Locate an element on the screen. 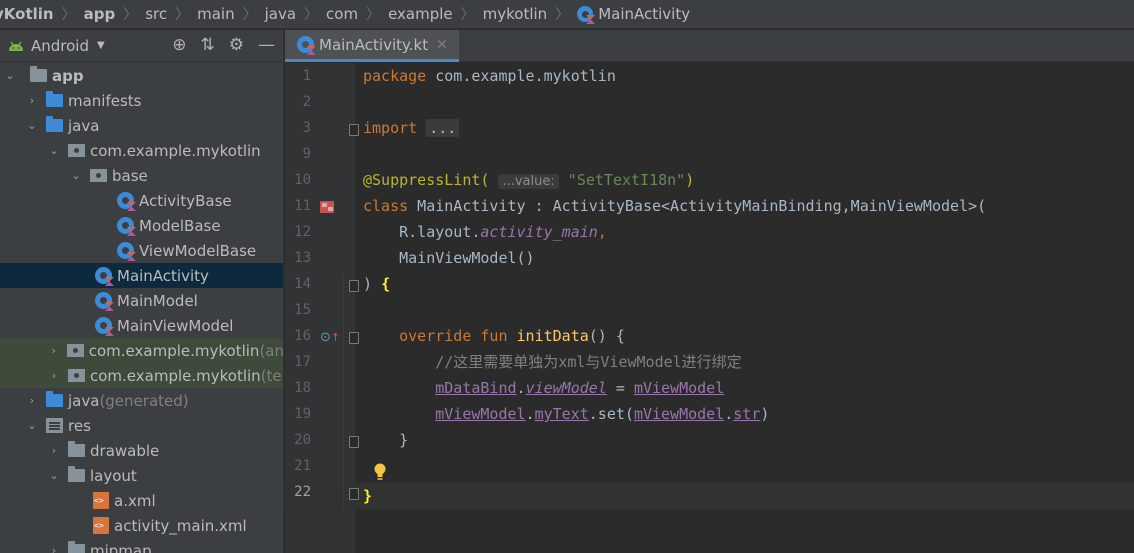 The width and height of the screenshot is (1134, 553). collapse-all-icon: ⇅ is located at coordinates (208, 45).